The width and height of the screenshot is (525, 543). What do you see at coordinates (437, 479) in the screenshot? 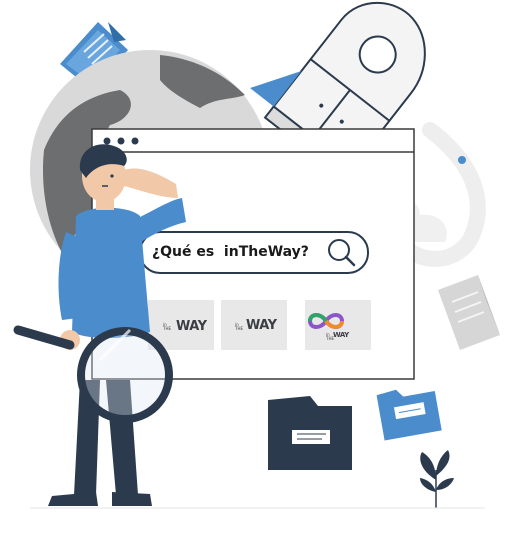
I see `plant-icon` at bounding box center [437, 479].